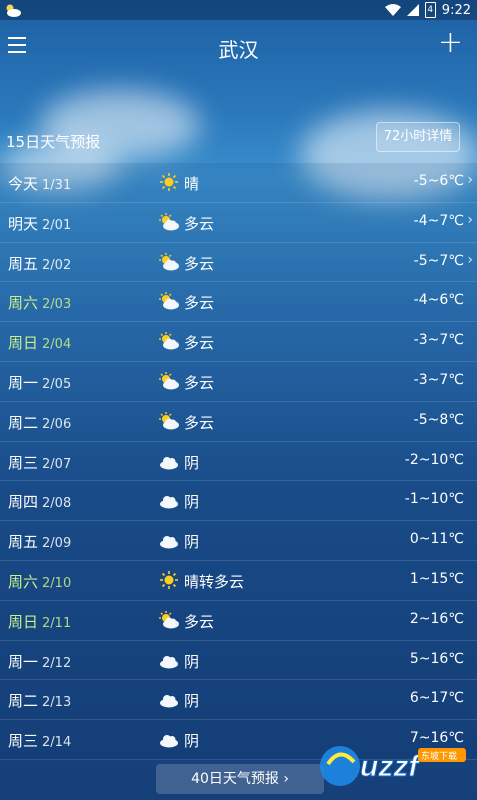  I want to click on forecast-row: 周六 2/10 晴转多云 1~15℃, so click(238, 580).